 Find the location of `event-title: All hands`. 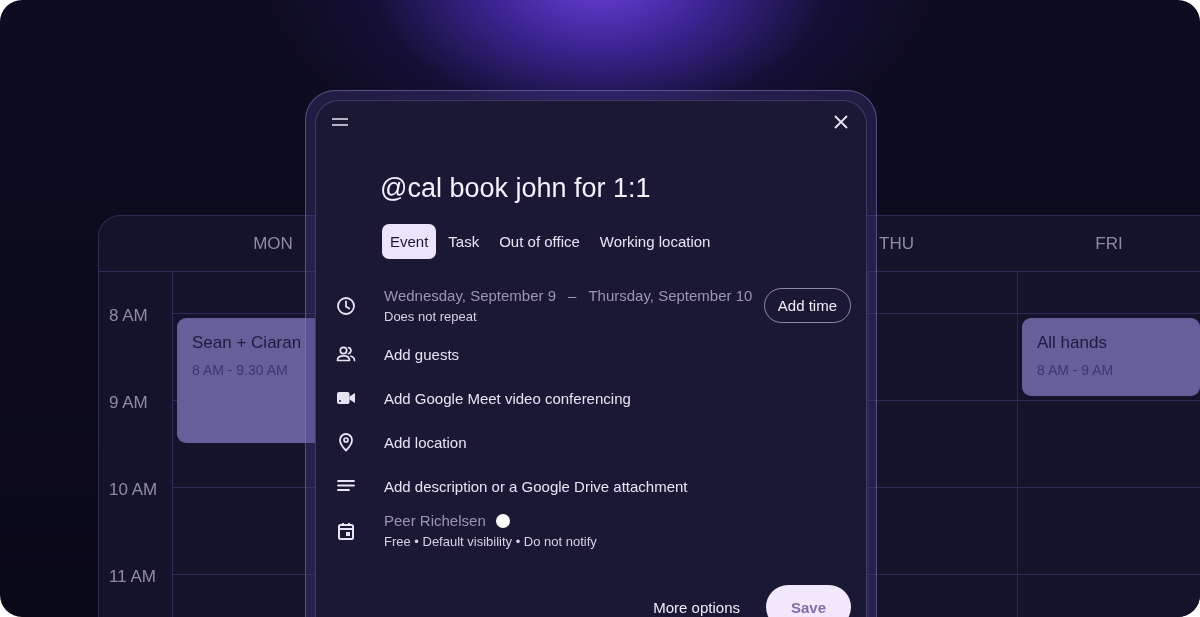

event-title: All hands is located at coordinates (1072, 343).